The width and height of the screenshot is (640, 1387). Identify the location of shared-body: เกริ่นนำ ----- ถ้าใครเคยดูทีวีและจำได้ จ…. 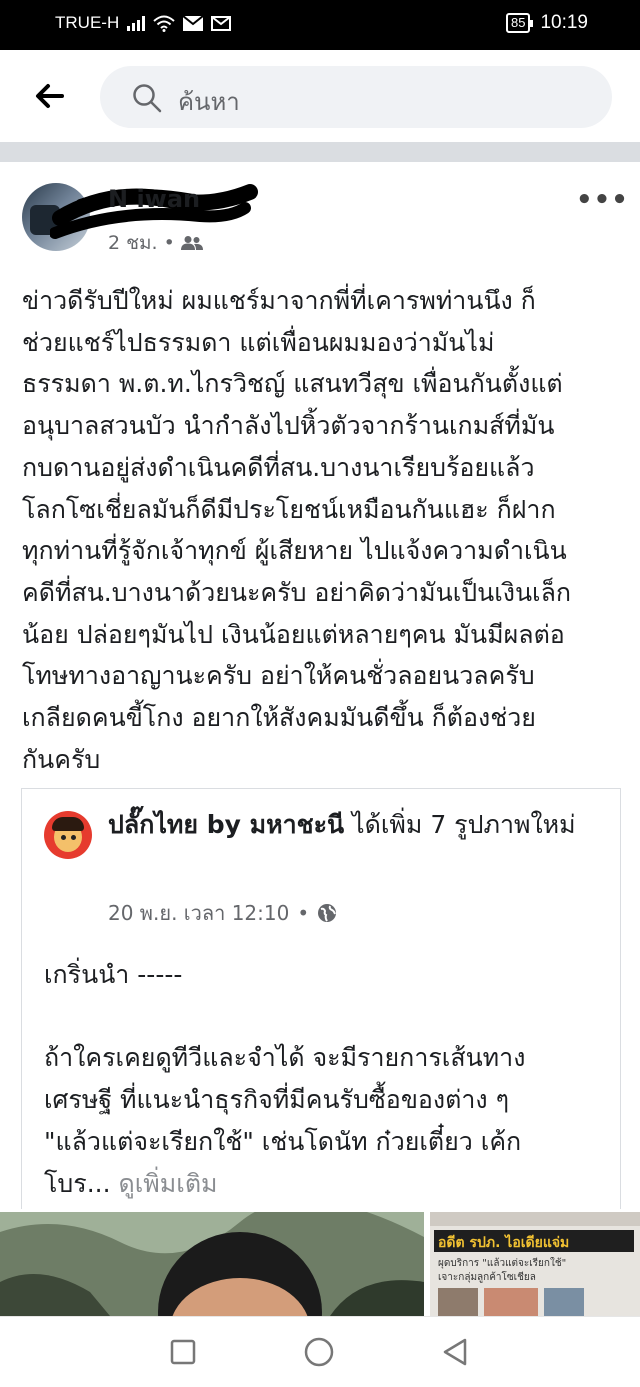
(285, 1079).